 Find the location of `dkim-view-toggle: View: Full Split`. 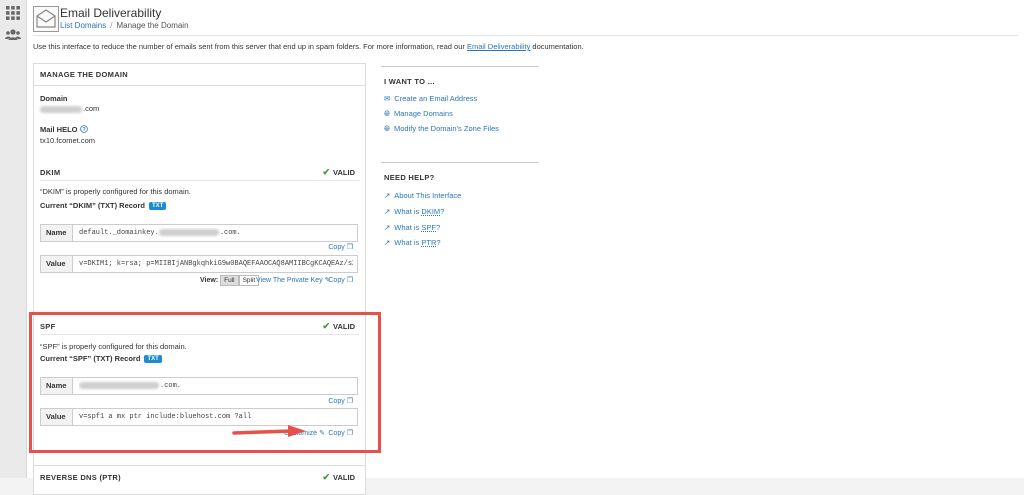

dkim-view-toggle: View: Full Split is located at coordinates (230, 280).